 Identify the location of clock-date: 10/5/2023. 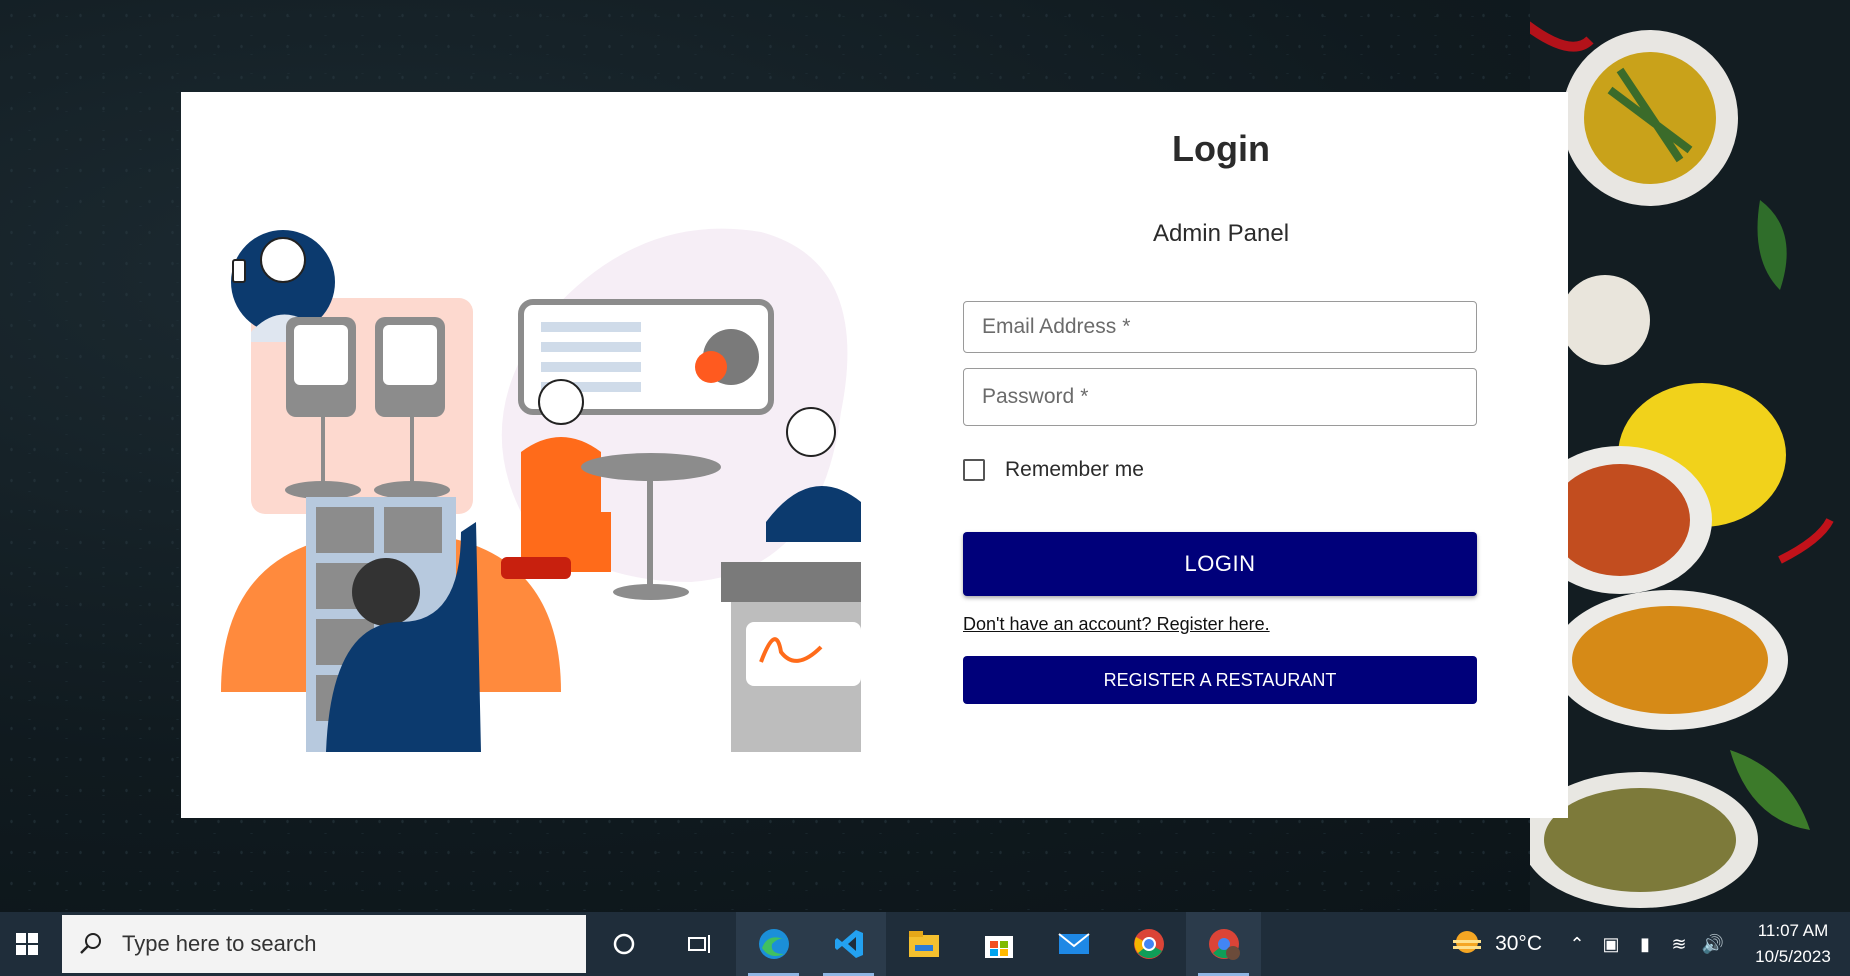
(1793, 956).